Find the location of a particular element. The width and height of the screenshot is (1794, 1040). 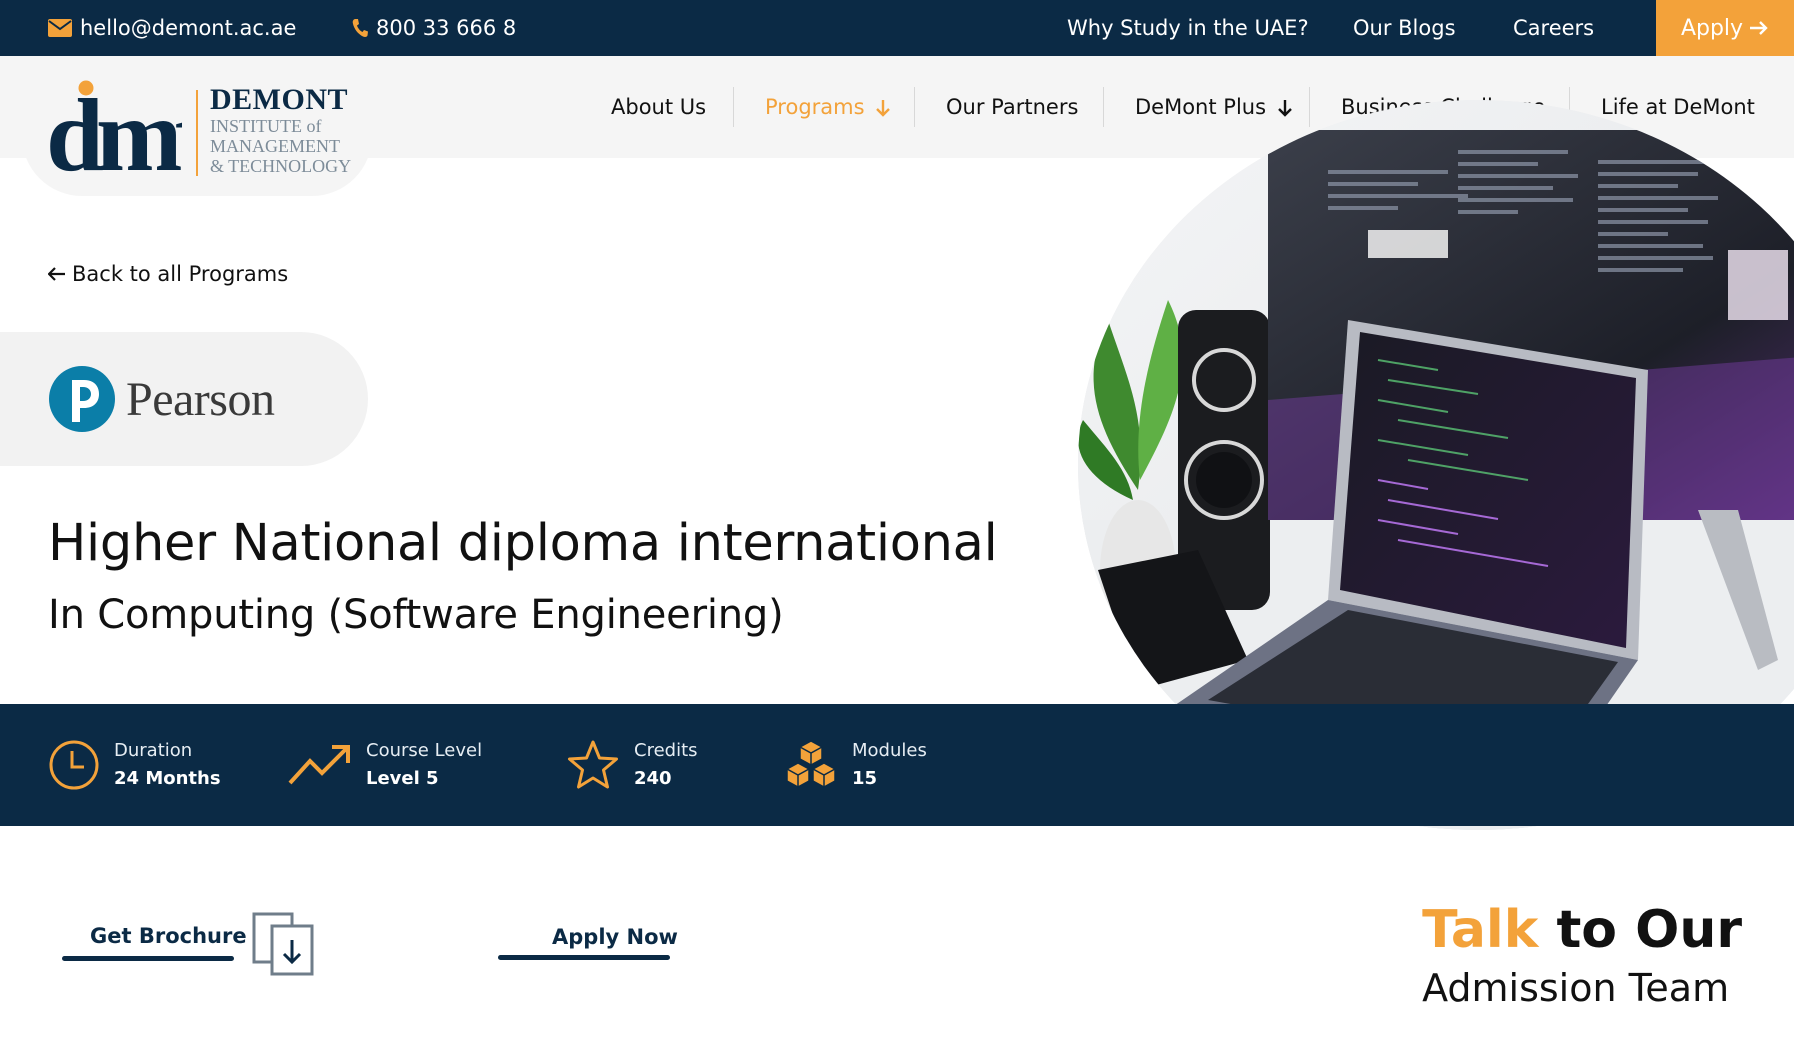

talk-highlight: Talk is located at coordinates (1480, 930).